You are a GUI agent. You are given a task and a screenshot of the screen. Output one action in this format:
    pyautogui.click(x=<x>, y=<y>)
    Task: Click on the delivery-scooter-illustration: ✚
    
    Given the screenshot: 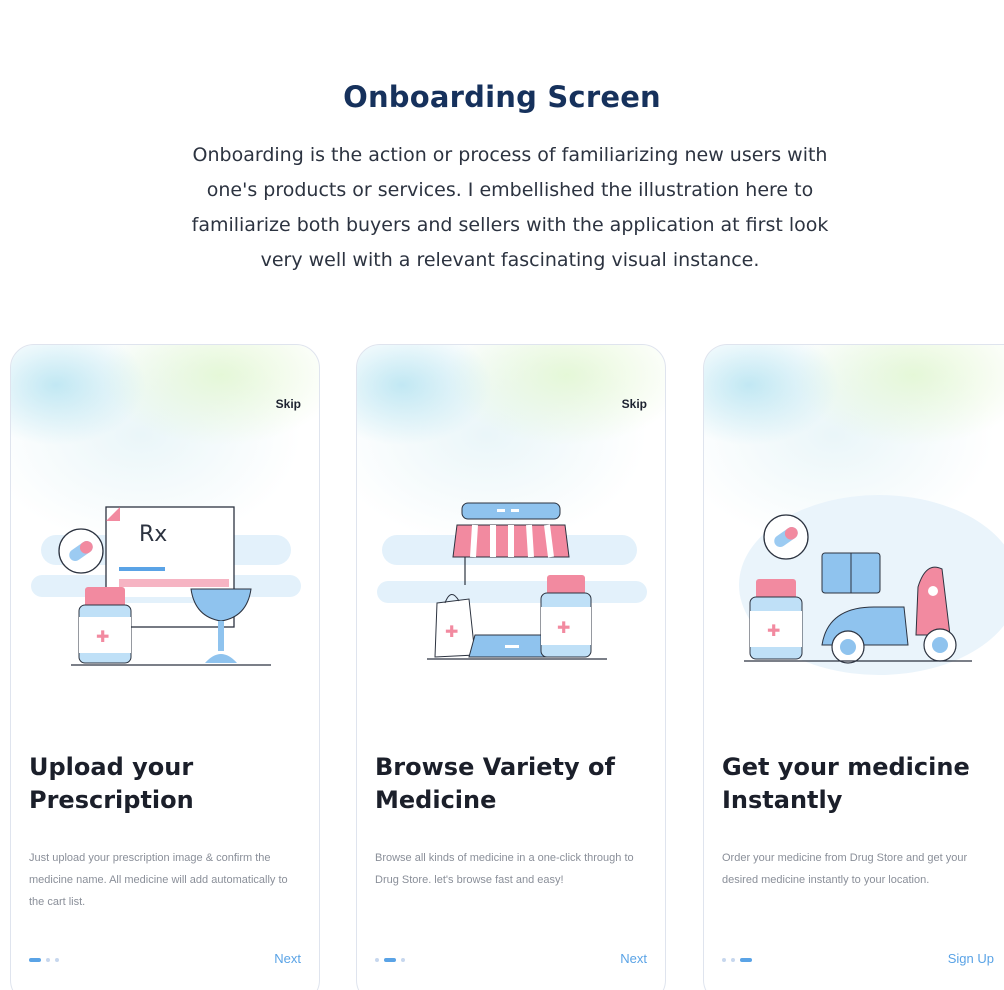 What is the action you would take?
    pyautogui.click(x=871, y=585)
    